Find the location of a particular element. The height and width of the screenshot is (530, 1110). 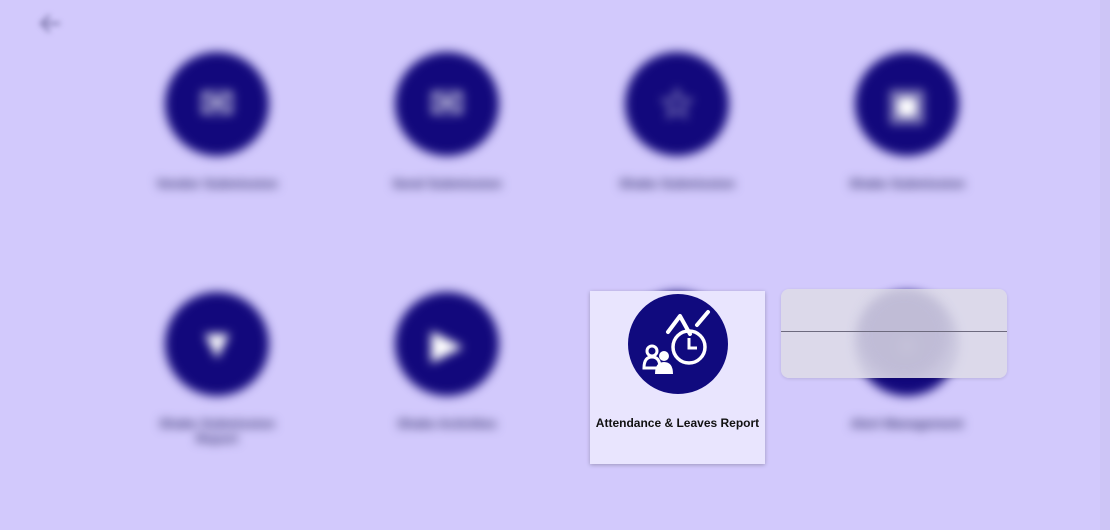

basket-icon: ▣ is located at coordinates (907, 104).